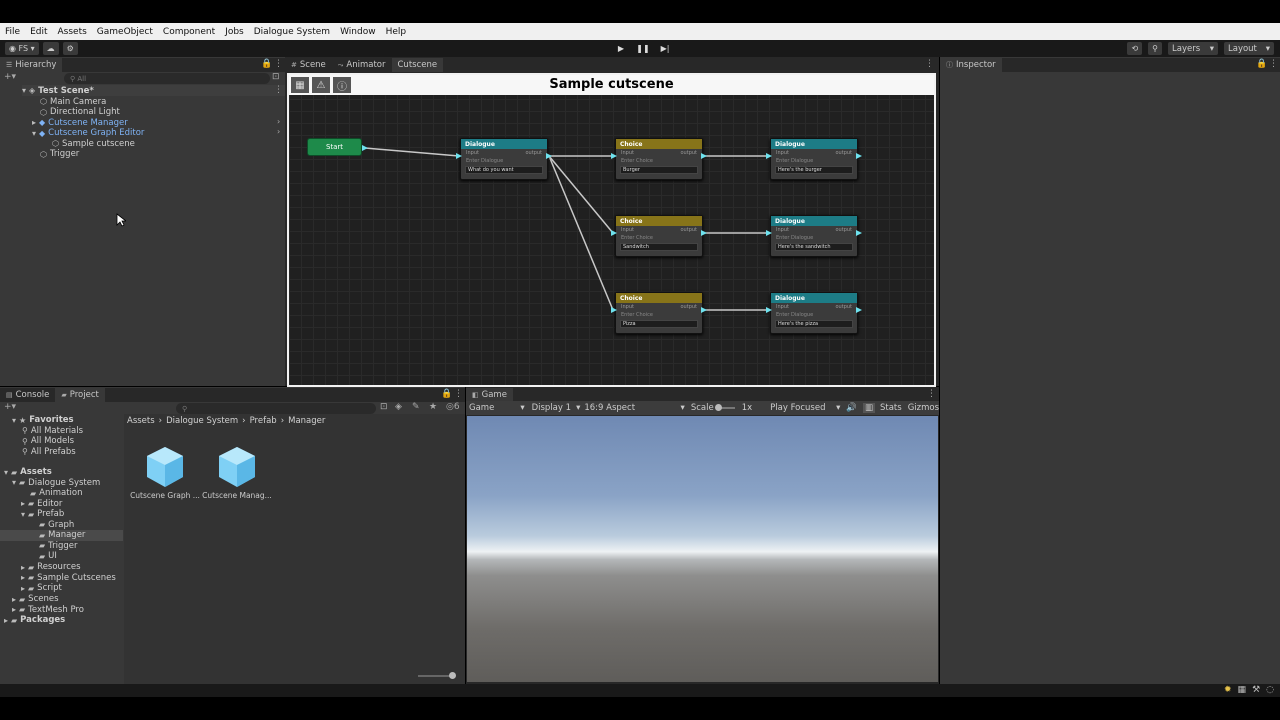 This screenshot has height=720, width=1280. I want to click on node-text-field: Burger, so click(659, 170).